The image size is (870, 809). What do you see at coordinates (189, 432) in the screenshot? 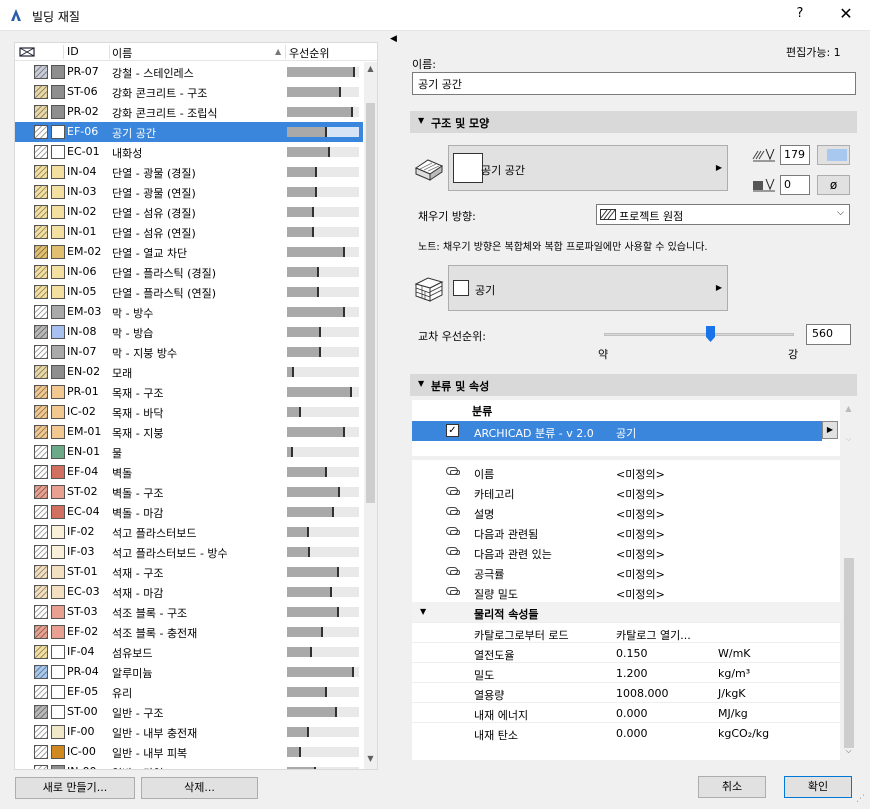
I see `material-row: EM-01 목재 - 지붕` at bounding box center [189, 432].